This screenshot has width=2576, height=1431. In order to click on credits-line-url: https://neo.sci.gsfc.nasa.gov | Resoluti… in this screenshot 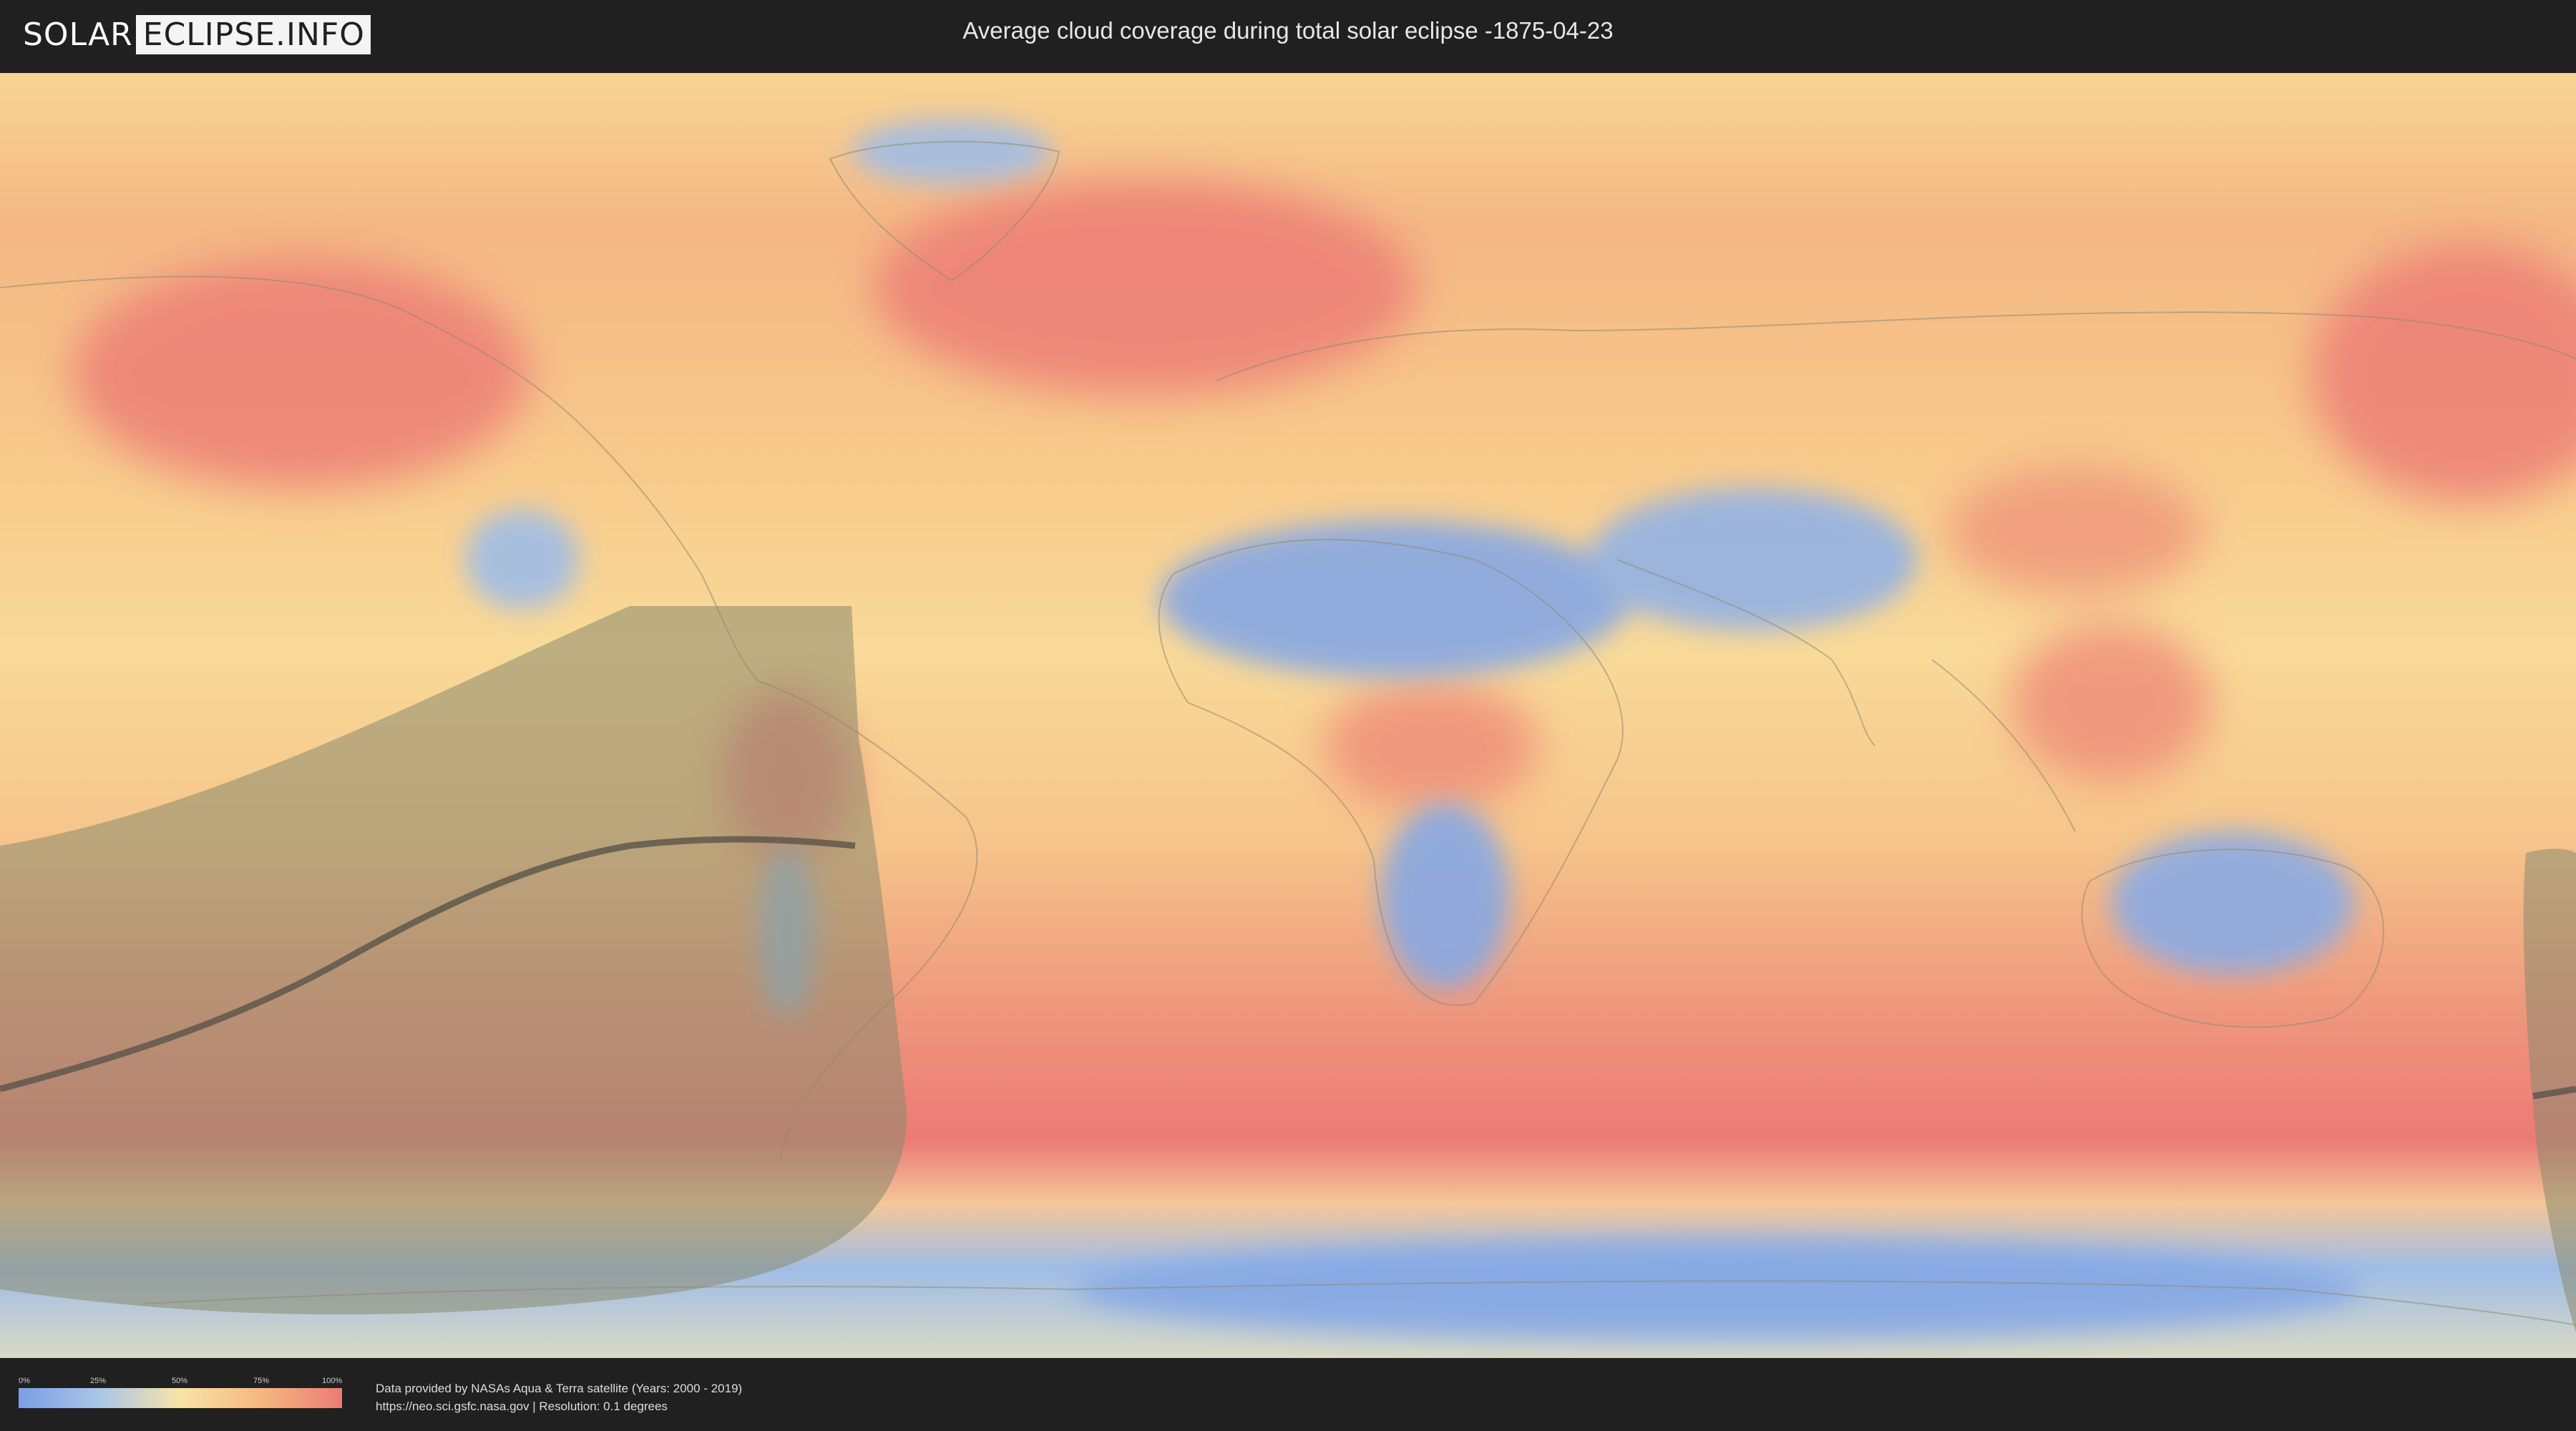, I will do `click(559, 1406)`.